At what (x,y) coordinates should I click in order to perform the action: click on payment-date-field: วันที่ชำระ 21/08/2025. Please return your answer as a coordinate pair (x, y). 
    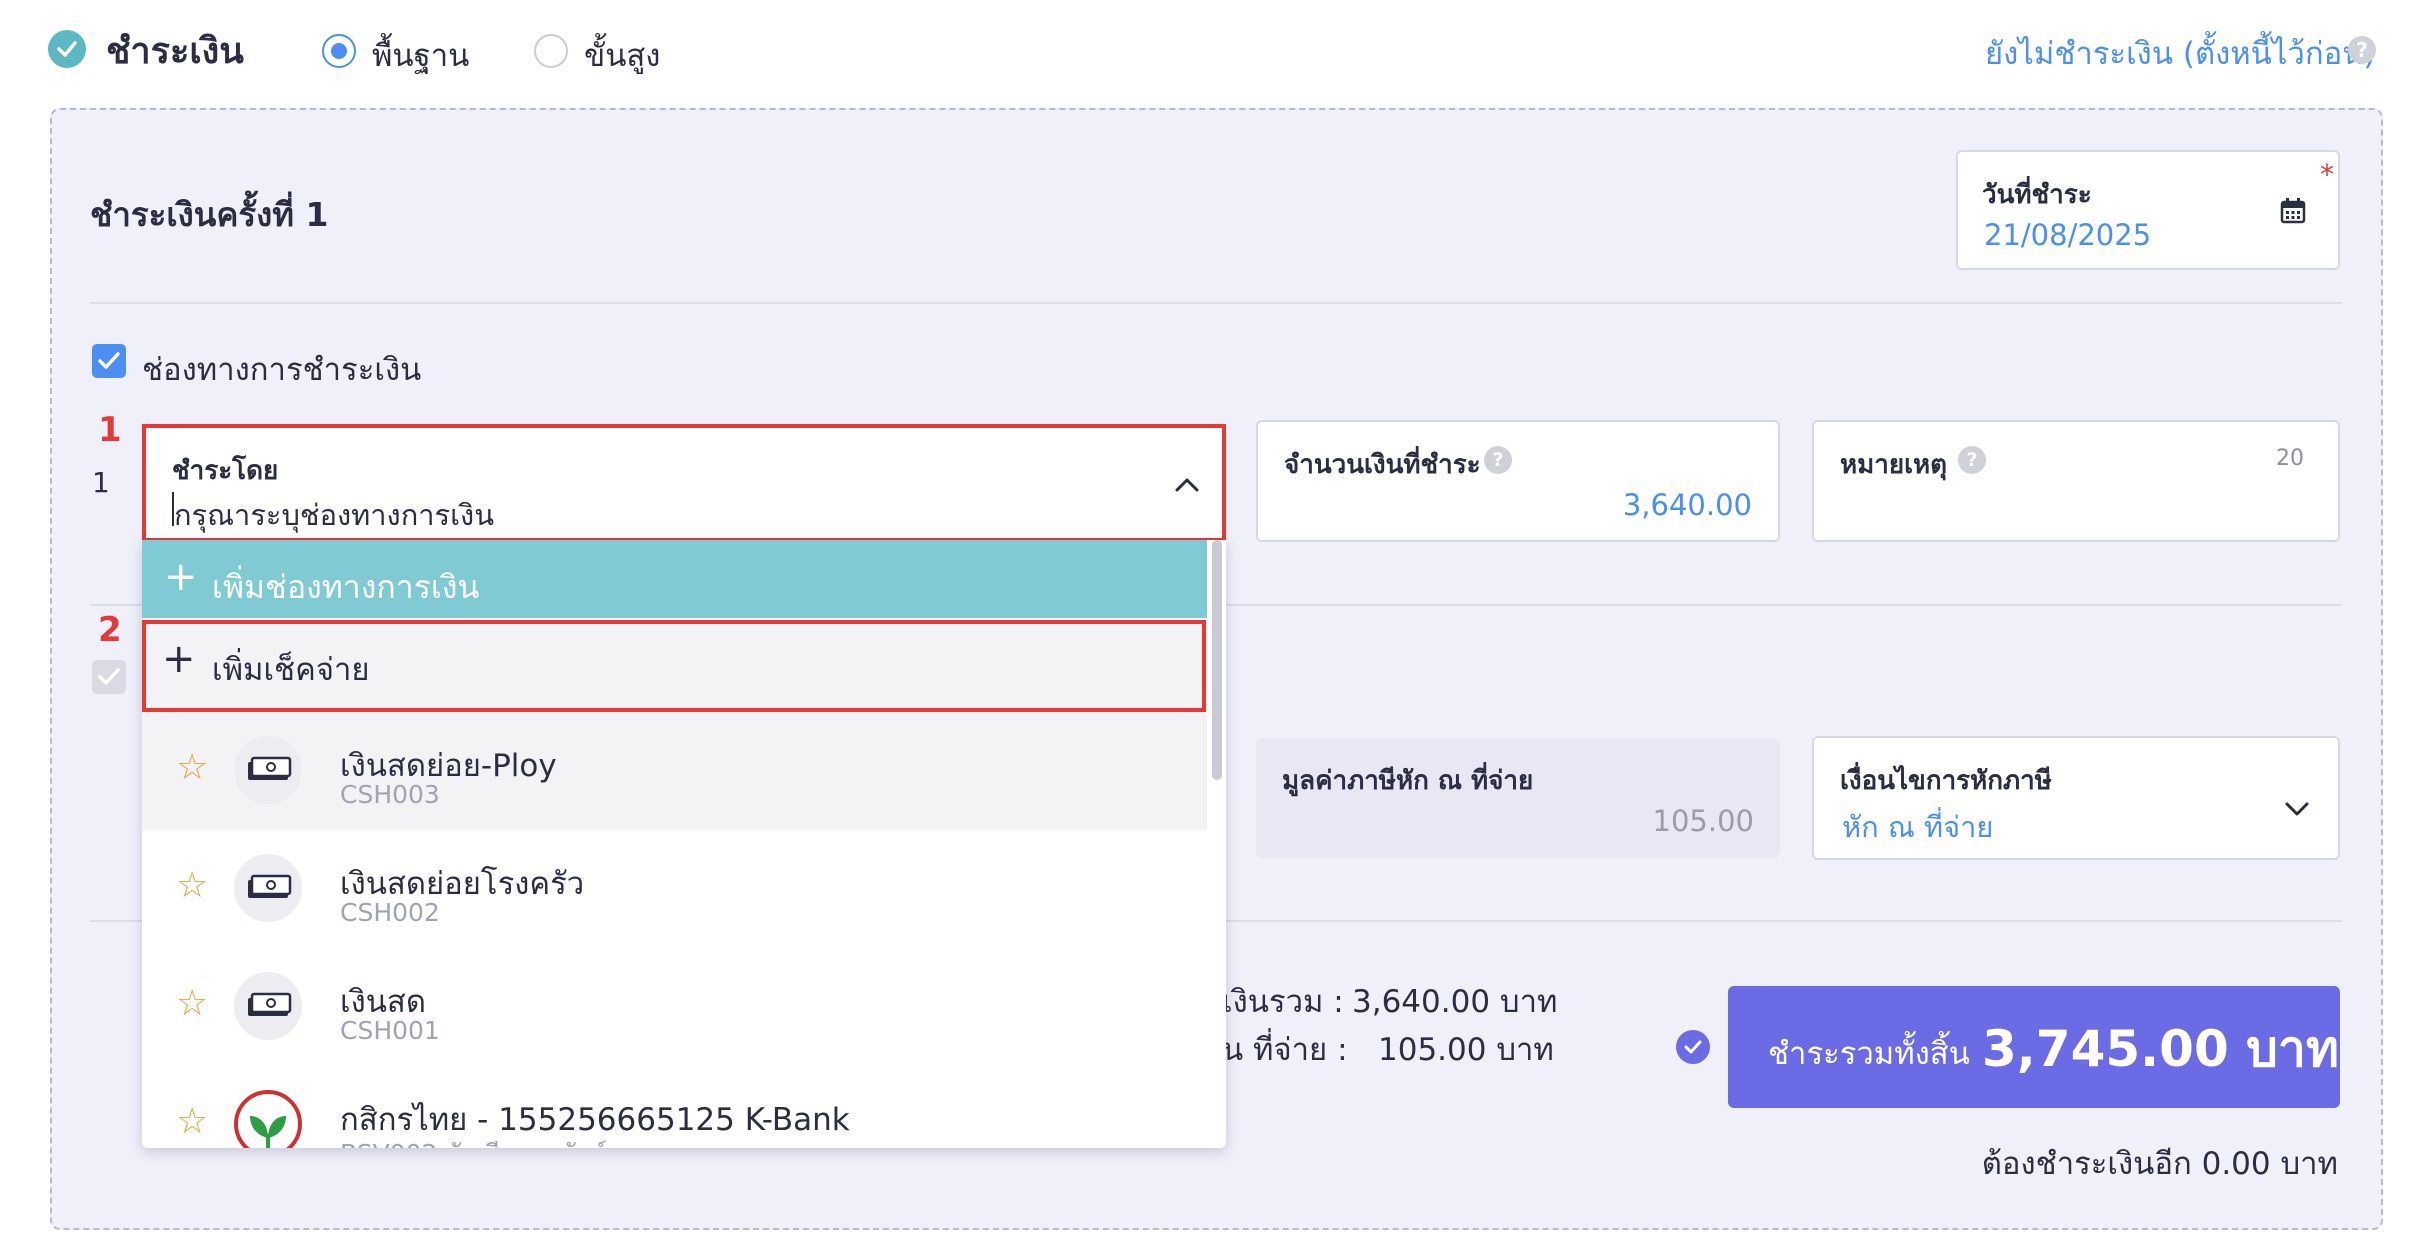
    Looking at the image, I should click on (2148, 210).